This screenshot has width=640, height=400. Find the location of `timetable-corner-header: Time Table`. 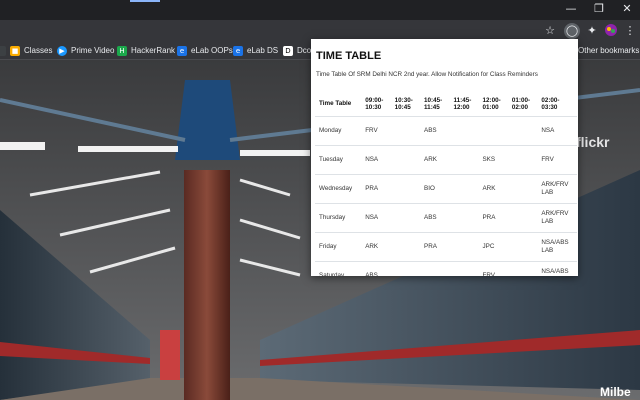

timetable-corner-header: Time Table is located at coordinates (335, 103).